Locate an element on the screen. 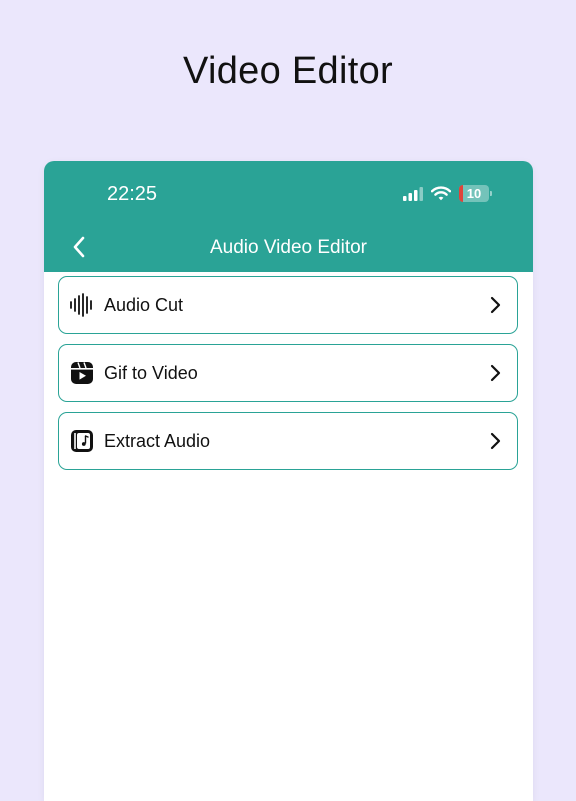  waveform-icon is located at coordinates (82, 305).